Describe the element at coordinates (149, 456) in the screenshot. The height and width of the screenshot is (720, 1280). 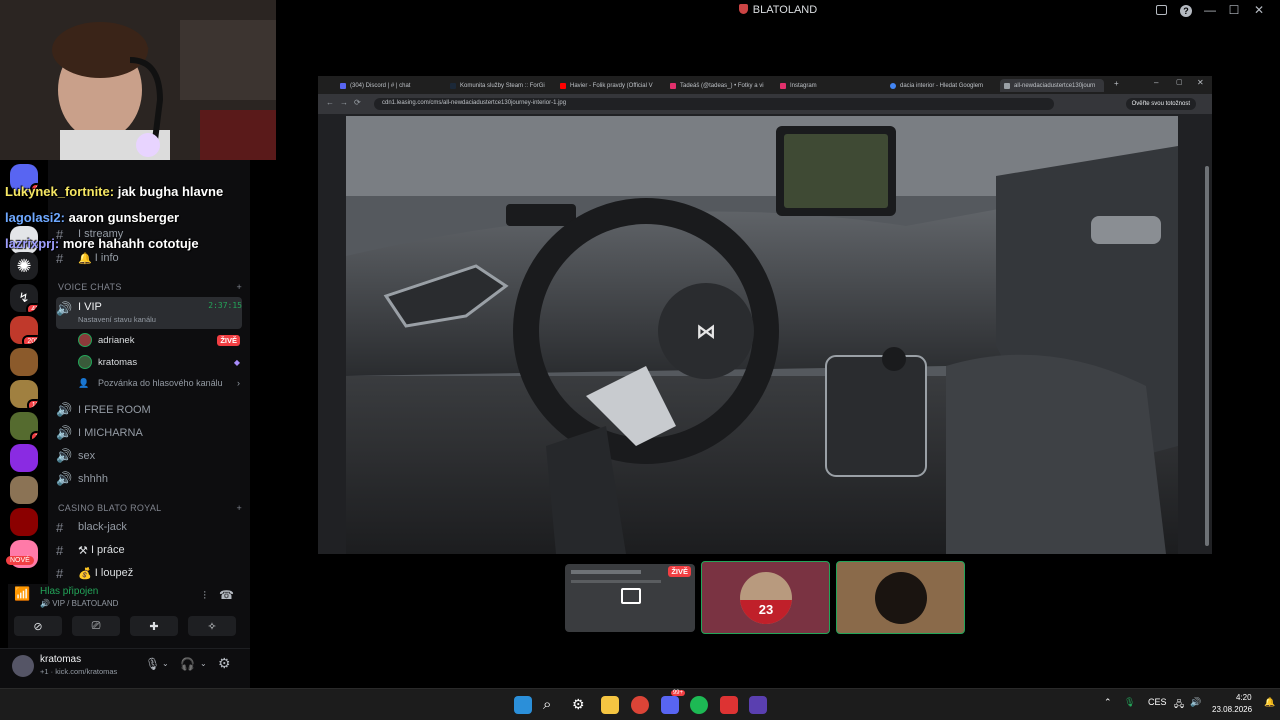
I see `voice-channel-sex: 🔊 sex` at that location.